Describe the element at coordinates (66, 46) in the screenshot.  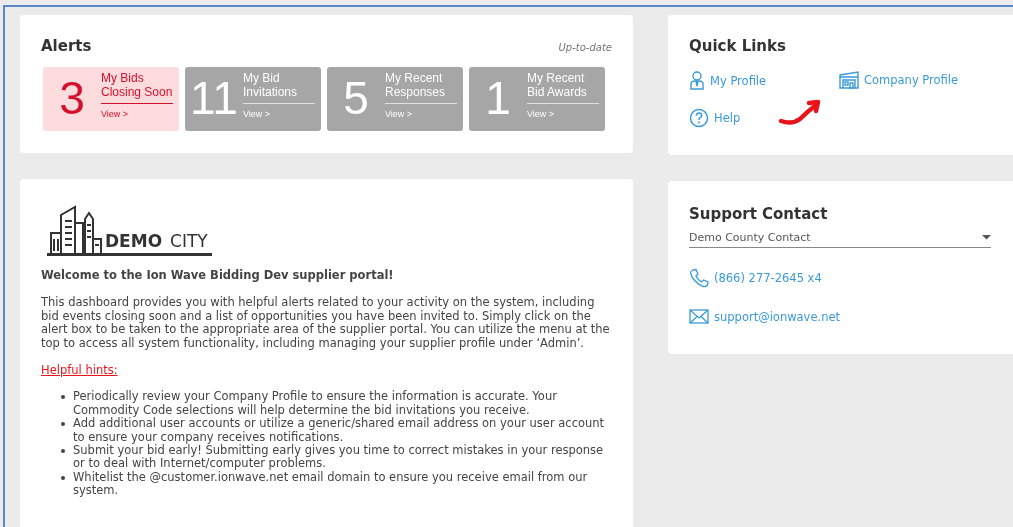
I see `card-title: Alerts` at that location.